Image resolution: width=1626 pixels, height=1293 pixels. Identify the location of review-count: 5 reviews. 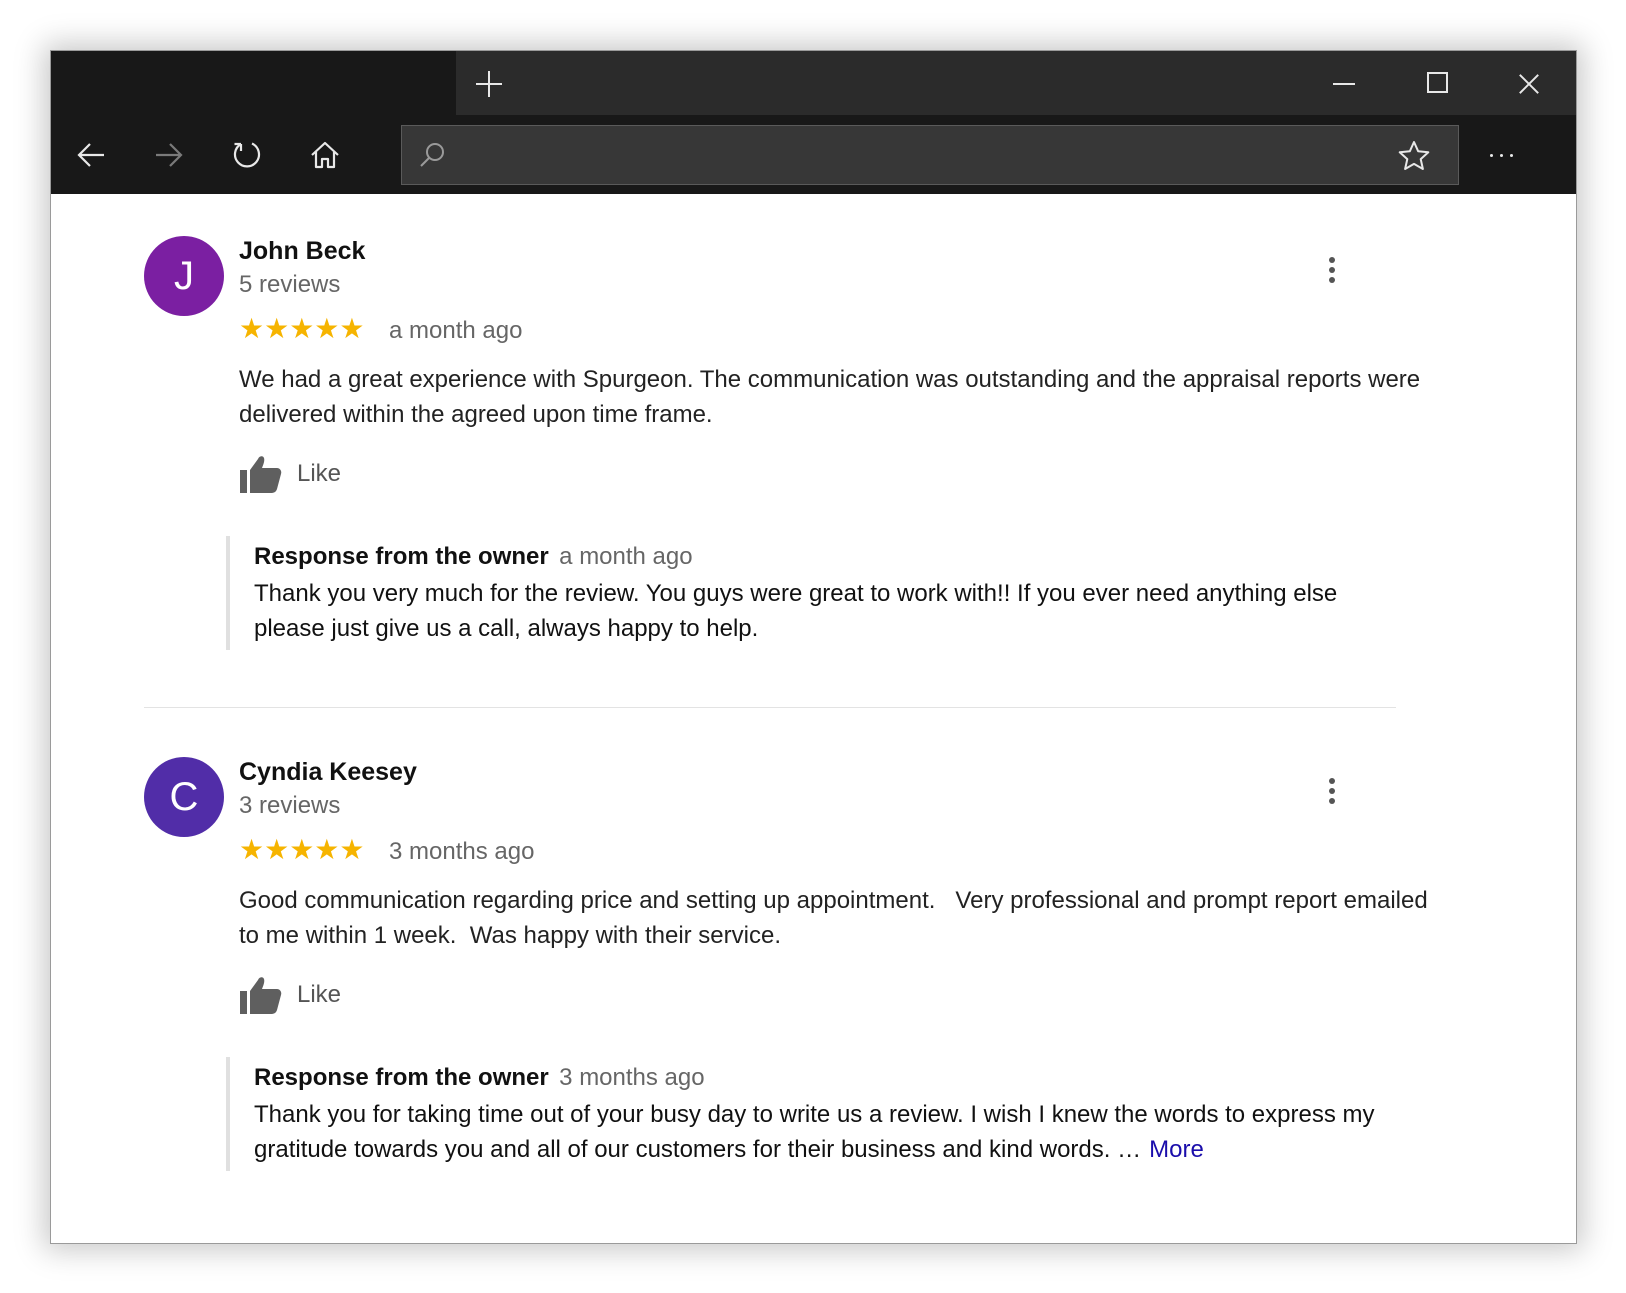
(290, 284).